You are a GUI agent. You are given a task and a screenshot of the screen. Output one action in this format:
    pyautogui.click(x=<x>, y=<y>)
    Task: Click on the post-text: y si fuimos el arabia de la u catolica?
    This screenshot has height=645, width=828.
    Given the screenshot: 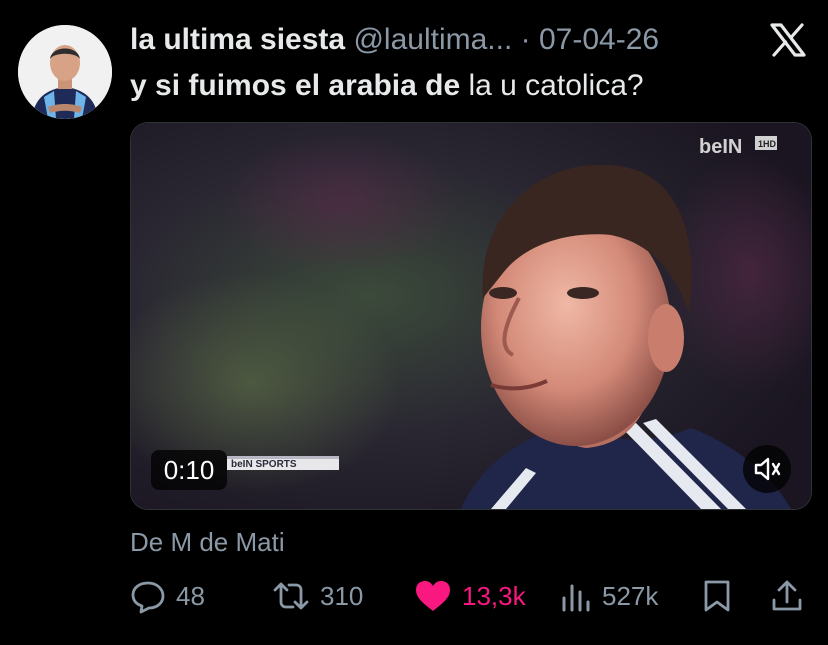 What is the action you would take?
    pyautogui.click(x=387, y=86)
    